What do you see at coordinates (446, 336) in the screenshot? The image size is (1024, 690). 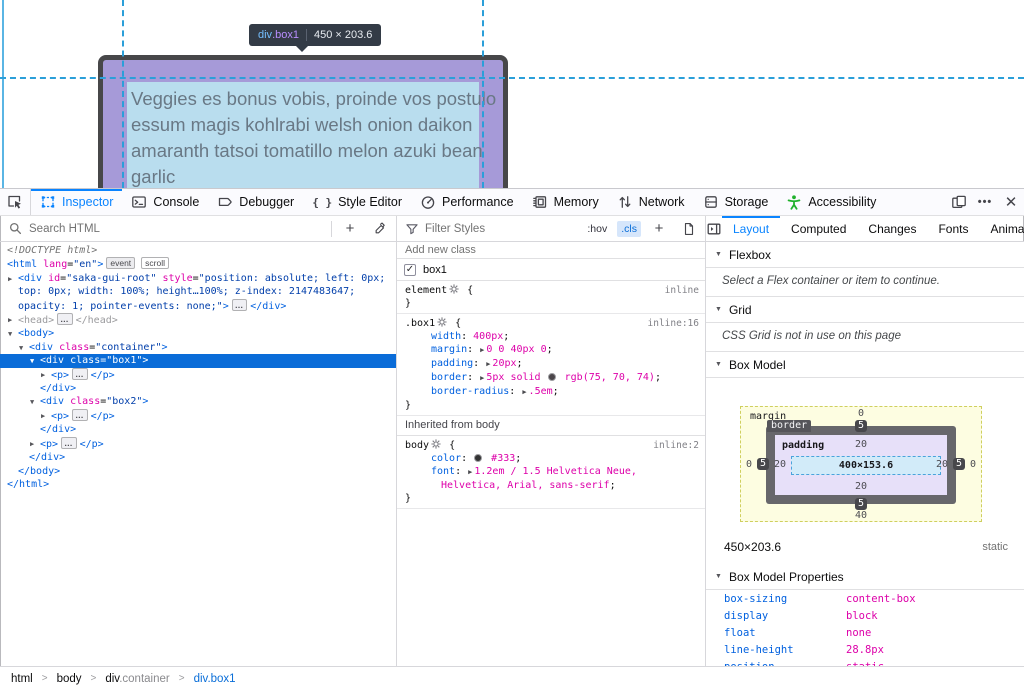 I see `property-name: width` at bounding box center [446, 336].